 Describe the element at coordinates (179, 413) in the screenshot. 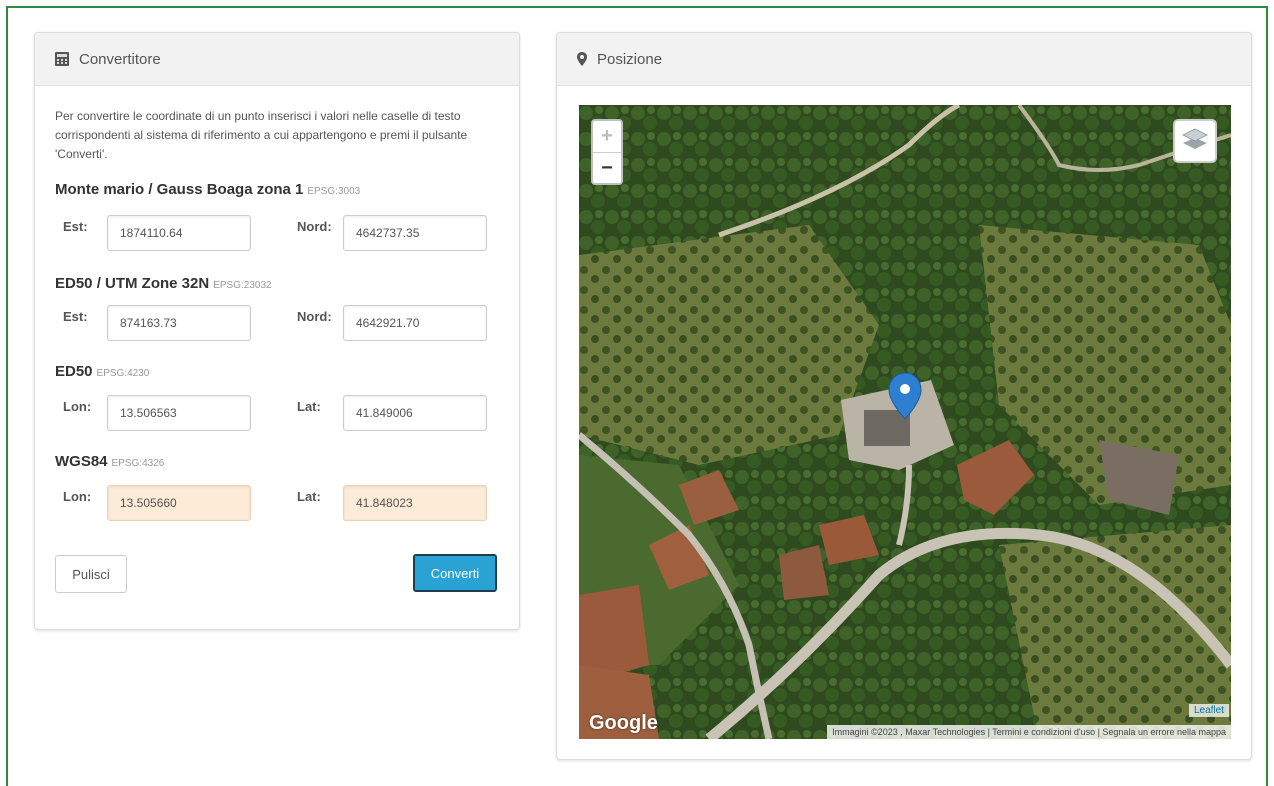

I see `ed50-lon-input` at that location.